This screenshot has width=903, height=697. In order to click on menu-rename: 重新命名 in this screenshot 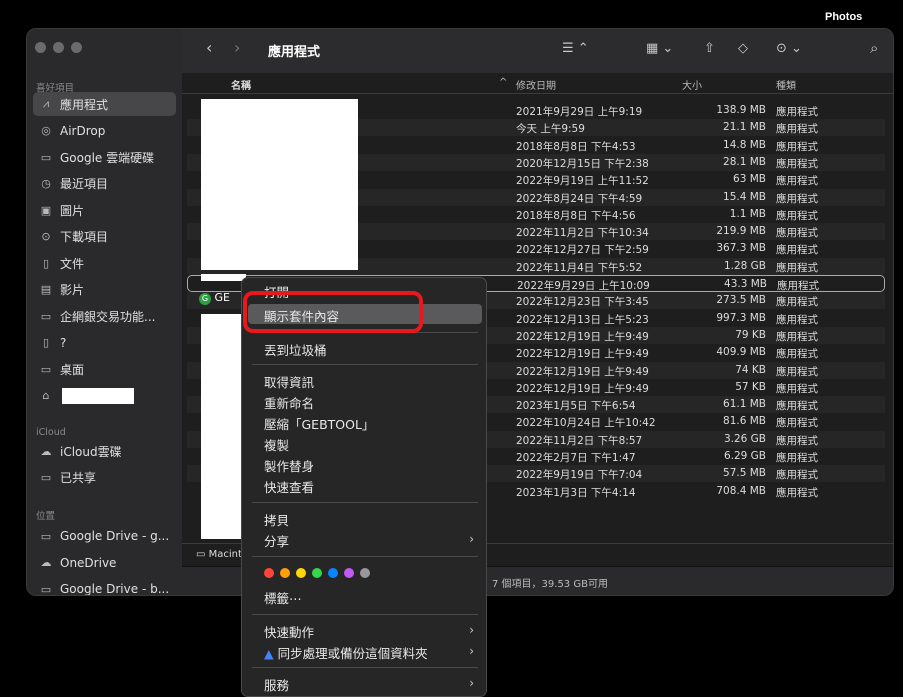, I will do `click(289, 402)`.